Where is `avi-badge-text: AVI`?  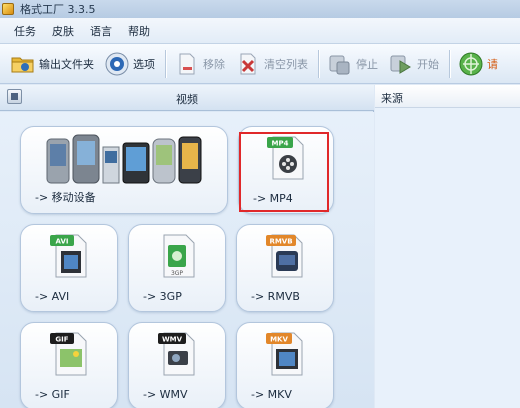 avi-badge-text: AVI is located at coordinates (62, 242).